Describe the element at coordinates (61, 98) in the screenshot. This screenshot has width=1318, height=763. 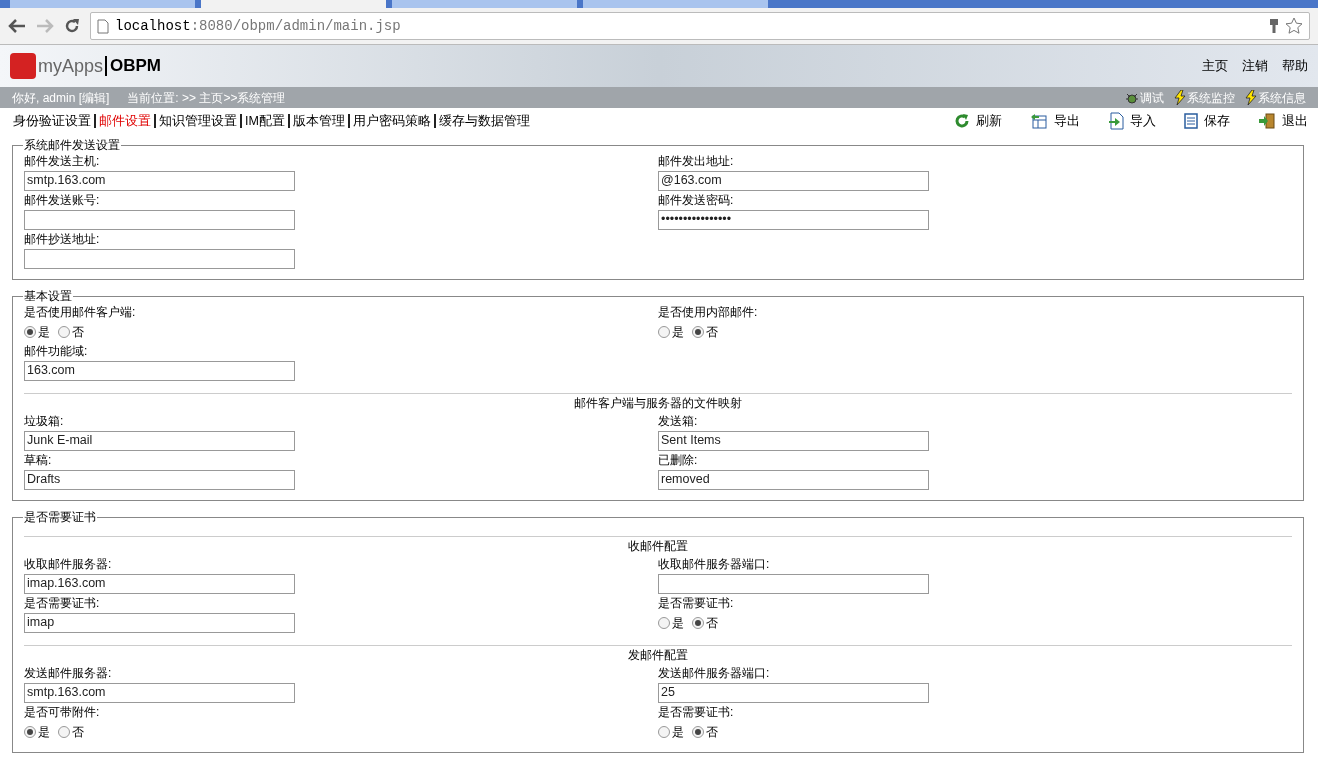
I see `greeting-text: 你好, admin [编辑]` at that location.